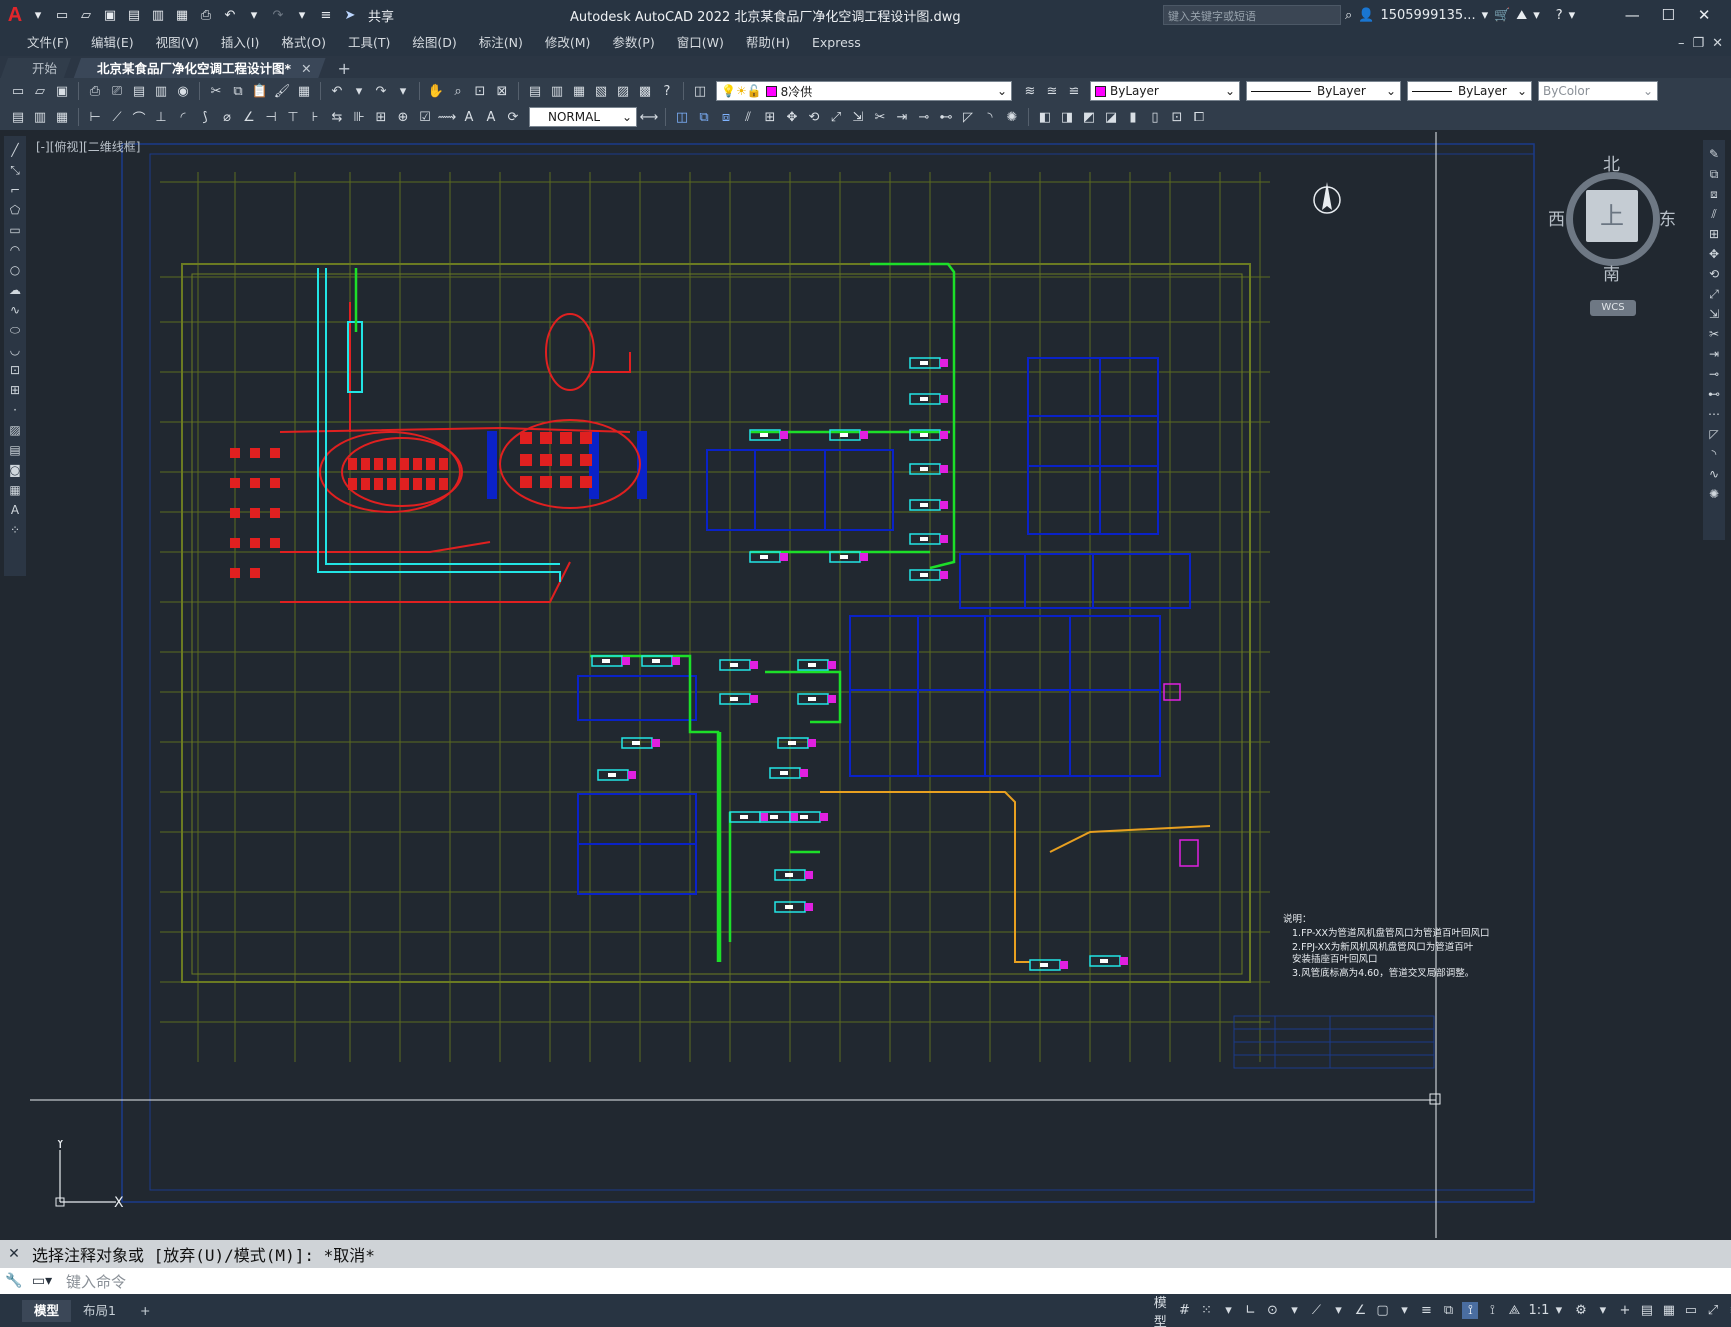 The height and width of the screenshot is (1327, 1731). Describe the element at coordinates (1613, 308) in the screenshot. I see `wcs-menu: WCS` at that location.